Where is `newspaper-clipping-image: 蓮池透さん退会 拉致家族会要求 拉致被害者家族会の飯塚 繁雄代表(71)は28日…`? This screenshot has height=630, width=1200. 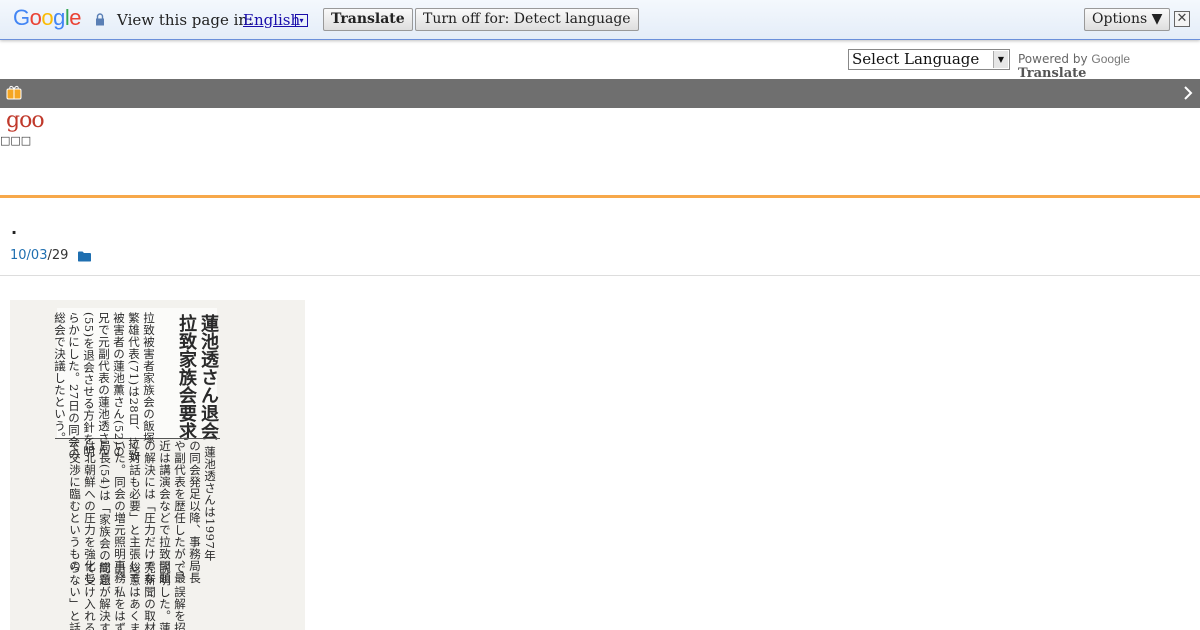
newspaper-clipping-image: 蓮池透さん退会 拉致家族会要求 拉致被害者家族会の飯塚 繁雄代表(71)は28日… is located at coordinates (157, 465).